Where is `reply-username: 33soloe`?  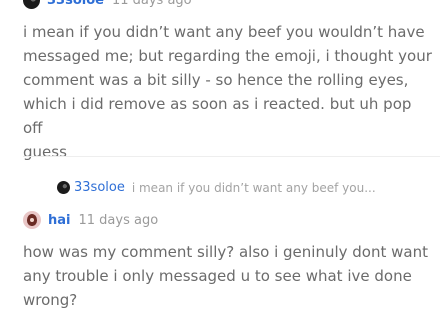
reply-username: 33soloe is located at coordinates (99, 187).